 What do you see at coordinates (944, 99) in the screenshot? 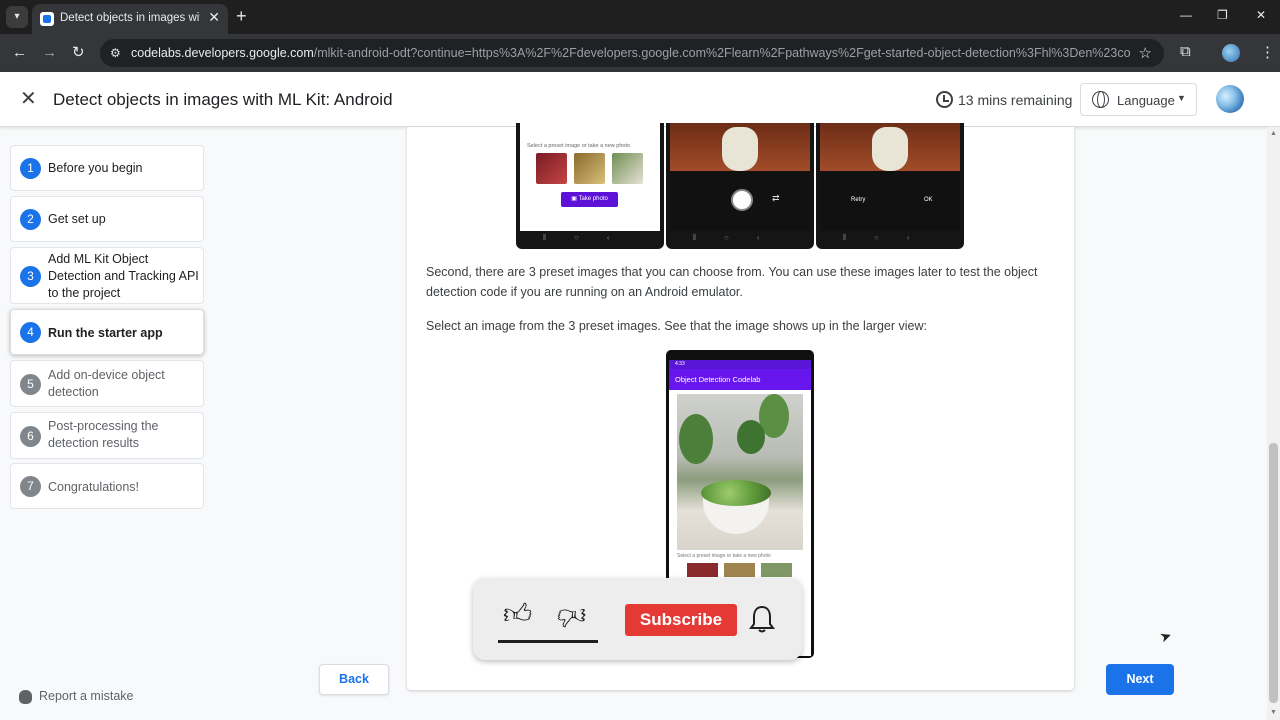
I see `clock-icon` at bounding box center [944, 99].